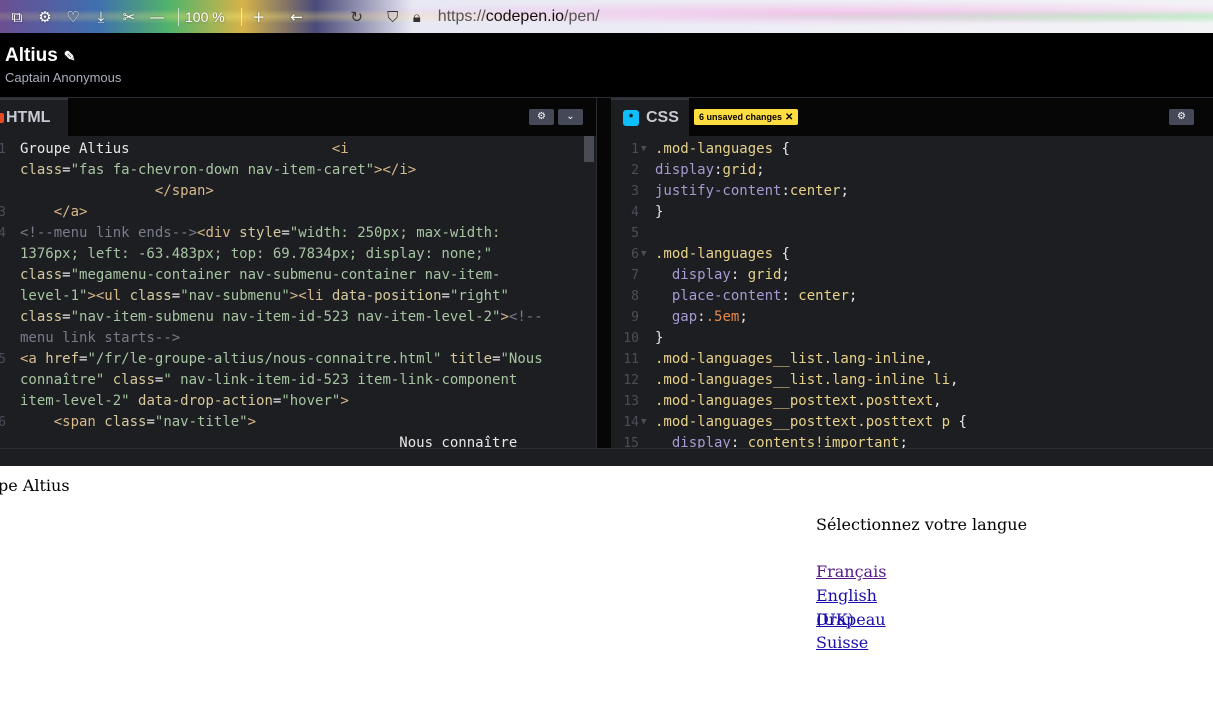 This screenshot has height=709, width=1213. Describe the element at coordinates (912, 191) in the screenshot. I see `code-line: 3 justify-content:center;` at that location.